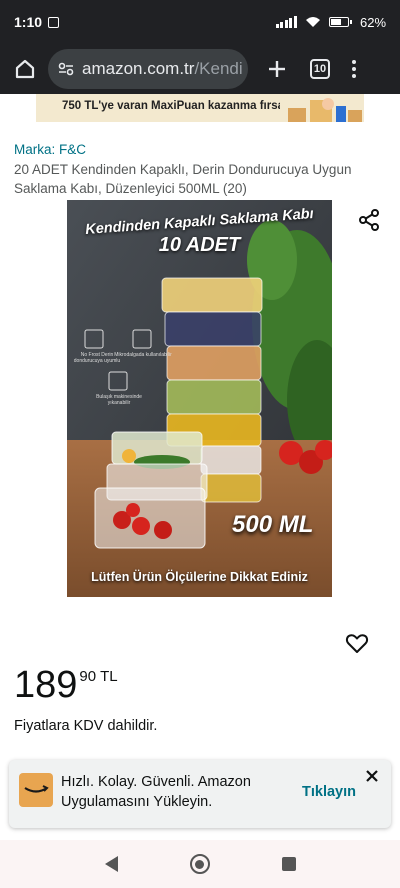 This screenshot has height=888, width=400. I want to click on promo-text: 750 TL'ye varan MaxiPuan kazanma fırsatı, so click(177, 106).